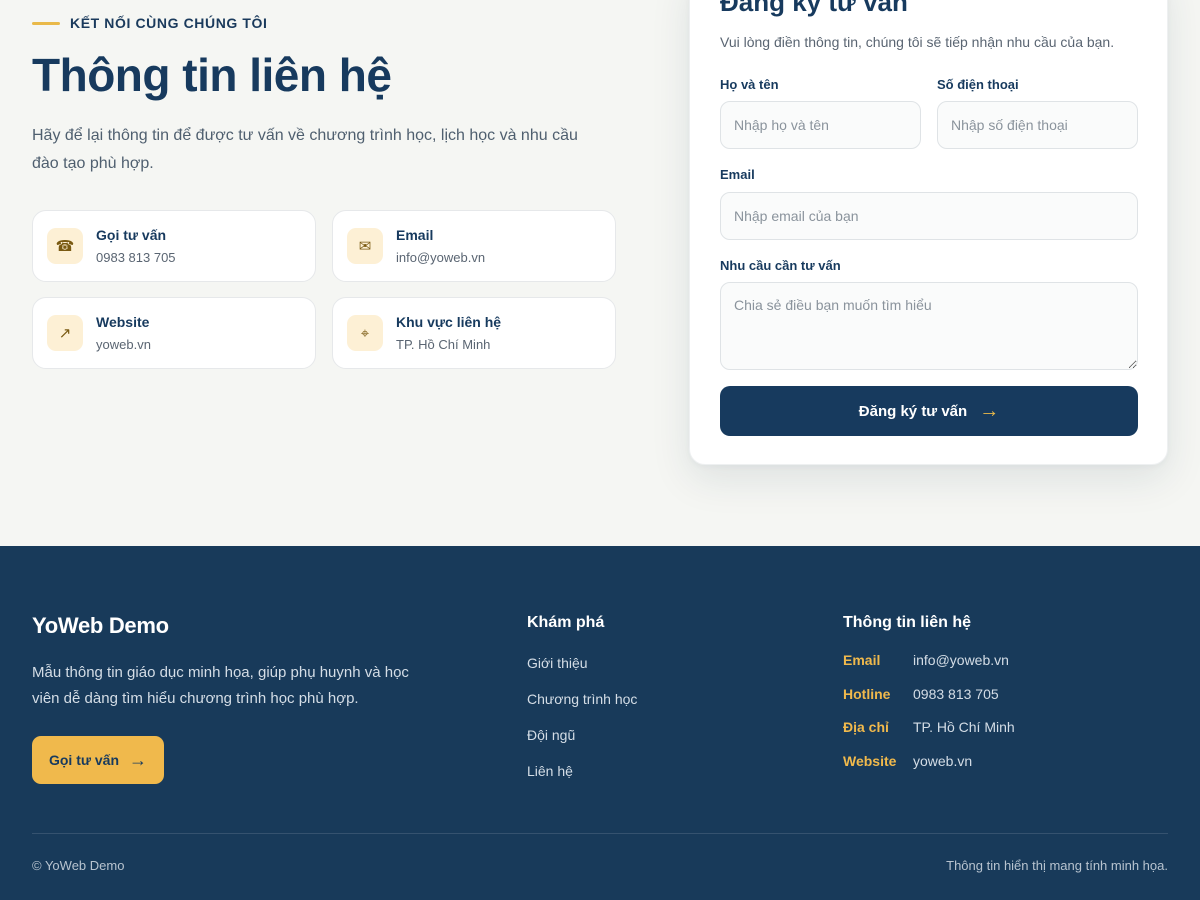  What do you see at coordinates (1057, 865) in the screenshot?
I see `disclaimer: Thông tin hiển thị mang tính minh họa.` at bounding box center [1057, 865].